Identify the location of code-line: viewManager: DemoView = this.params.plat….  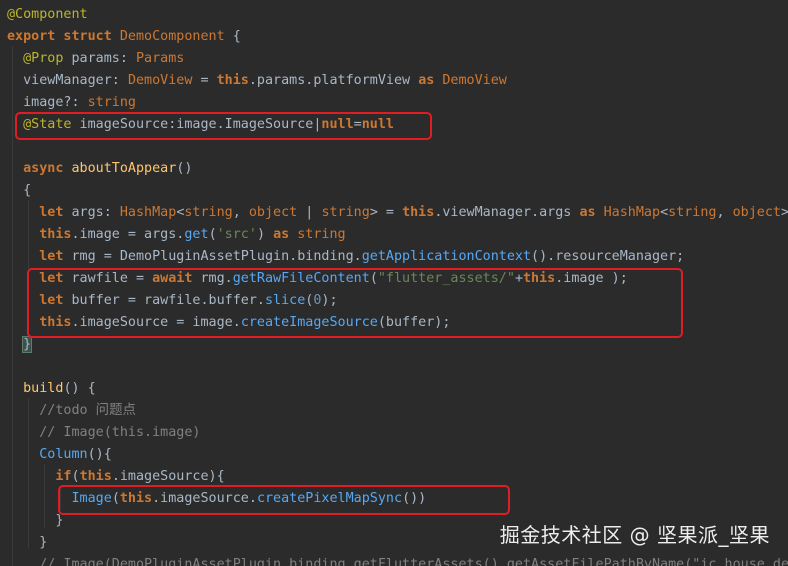
(257, 81).